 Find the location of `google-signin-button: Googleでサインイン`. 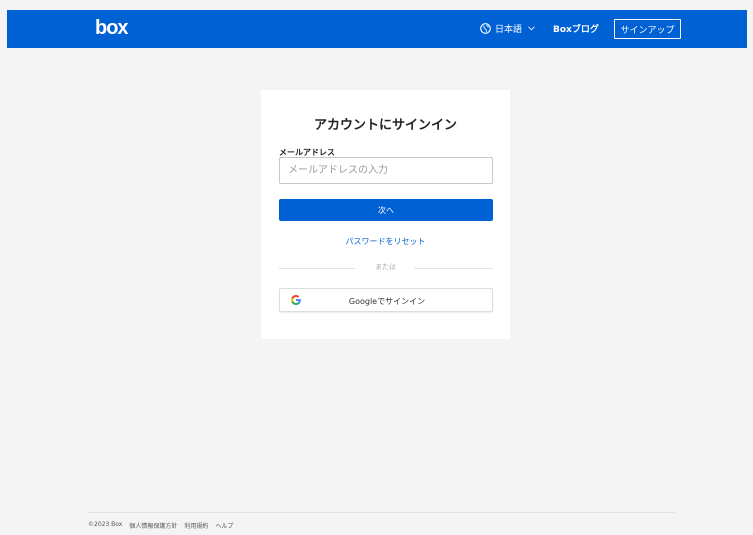

google-signin-button: Googleでサインイン is located at coordinates (386, 300).